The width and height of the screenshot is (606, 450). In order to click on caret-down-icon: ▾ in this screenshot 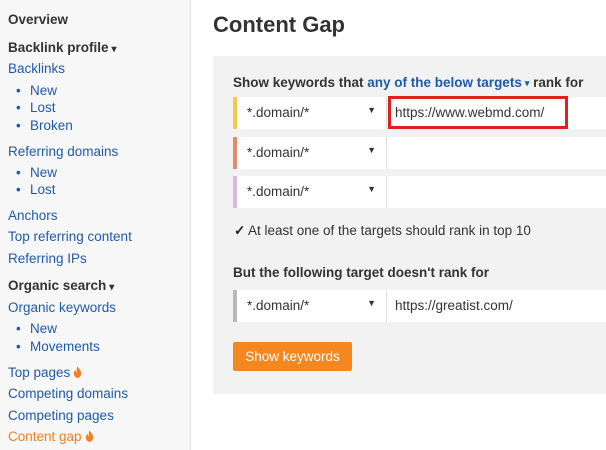, I will do `click(527, 83)`.